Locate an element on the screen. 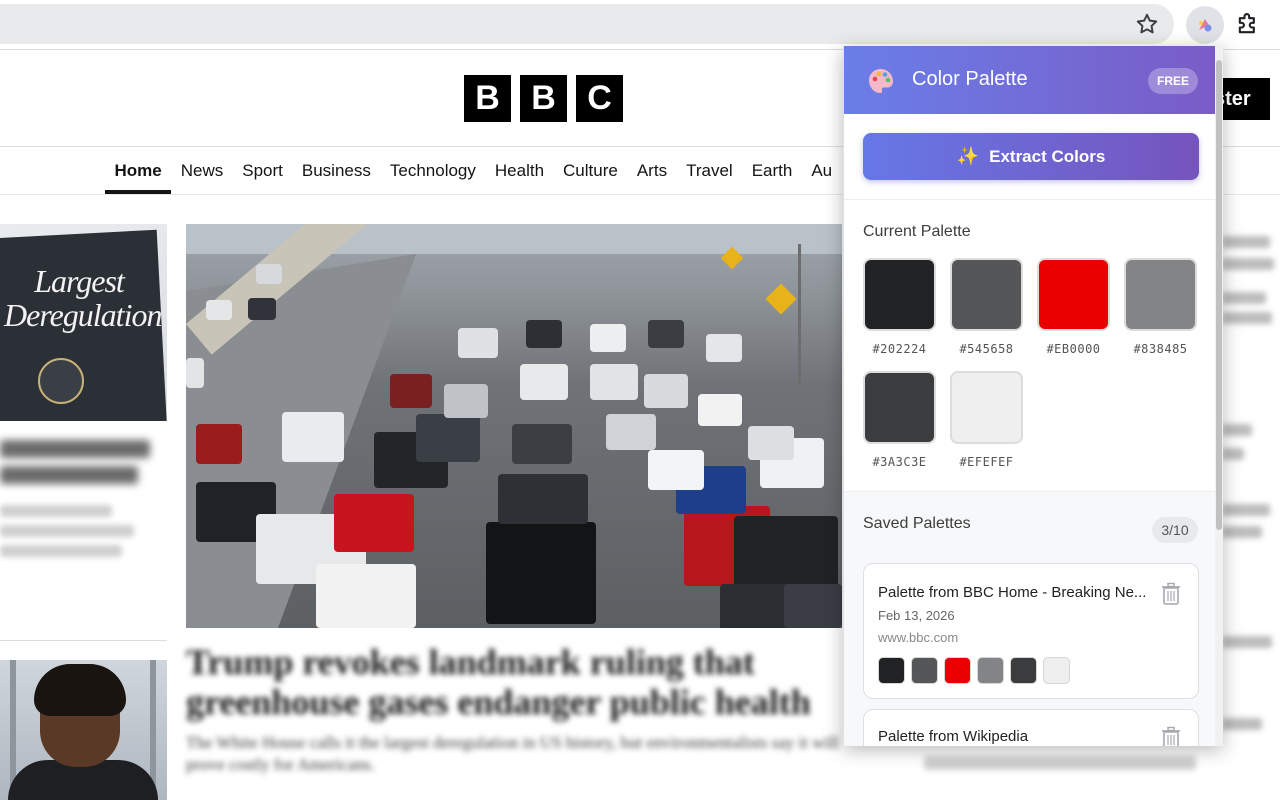 The height and width of the screenshot is (800, 1280). extract-colors-label: Extract Colors is located at coordinates (1047, 156).